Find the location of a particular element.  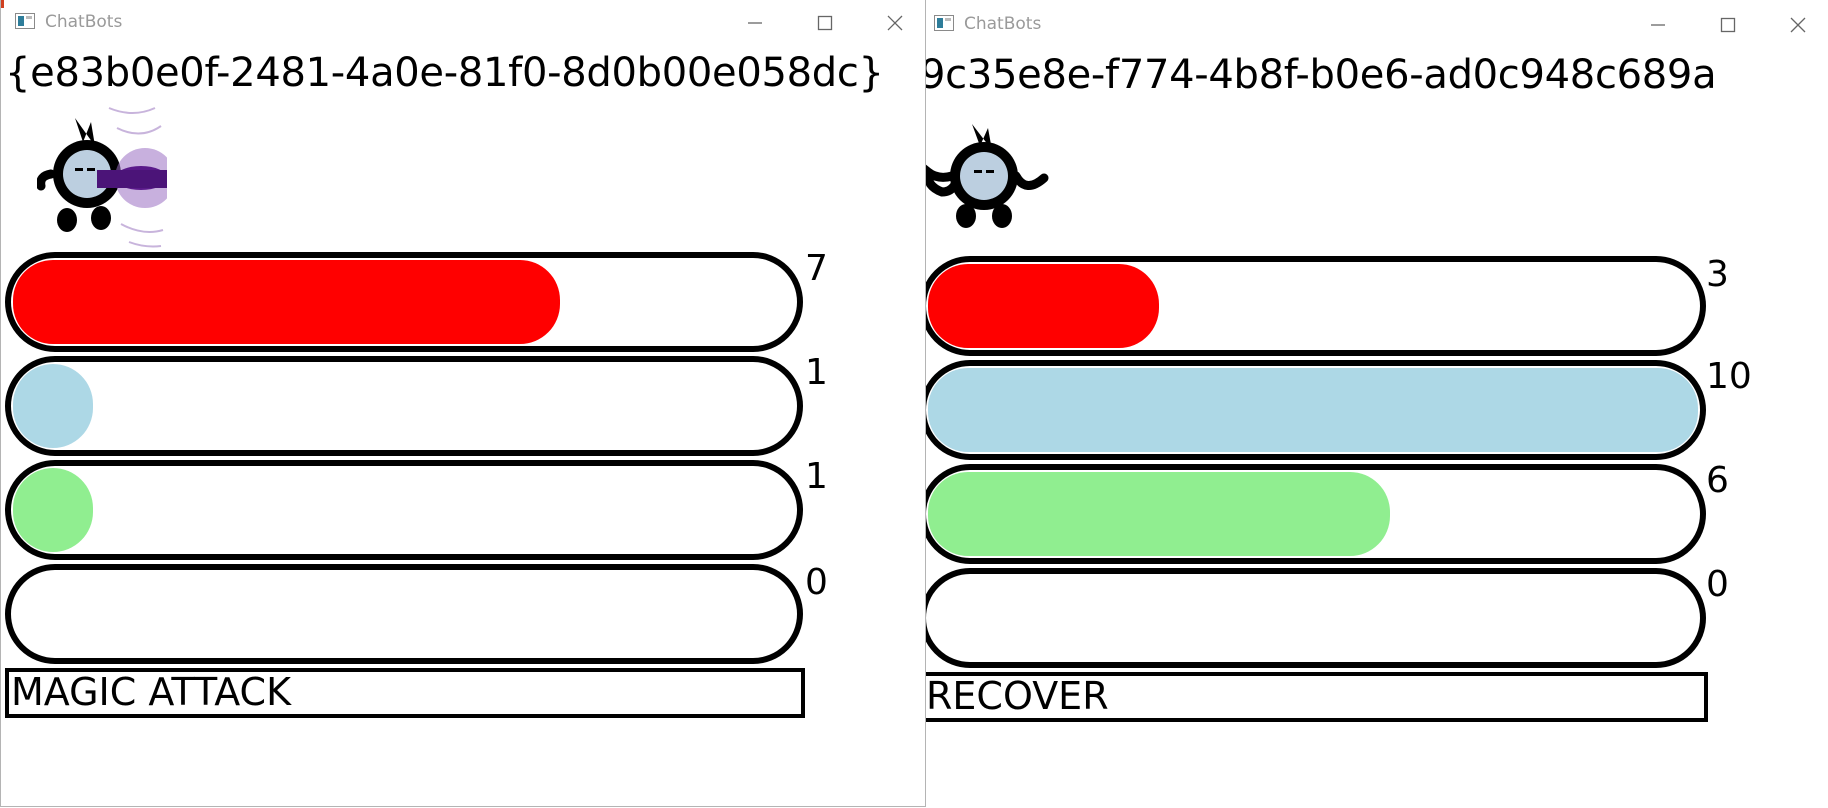

mana-value: 1 is located at coordinates (816, 372).